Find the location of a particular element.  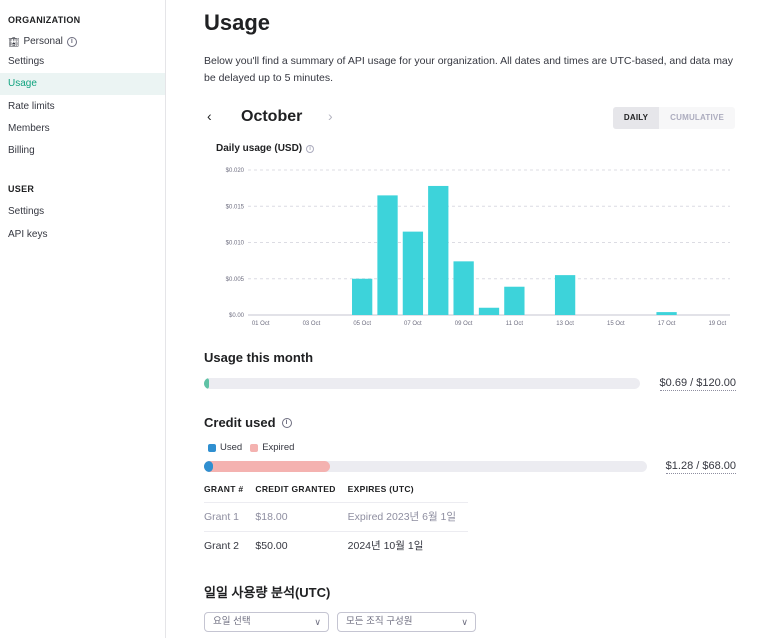

credit-legend: Used Expired is located at coordinates (251, 447).